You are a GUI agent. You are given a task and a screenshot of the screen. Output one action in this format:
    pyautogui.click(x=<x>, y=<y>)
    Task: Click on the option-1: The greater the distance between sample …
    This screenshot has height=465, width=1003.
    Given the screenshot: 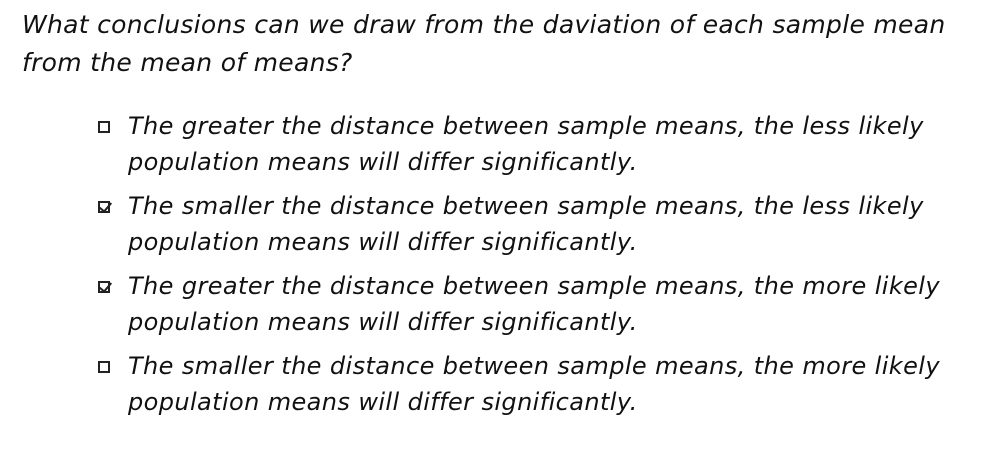 What is the action you would take?
    pyautogui.click(x=538, y=144)
    